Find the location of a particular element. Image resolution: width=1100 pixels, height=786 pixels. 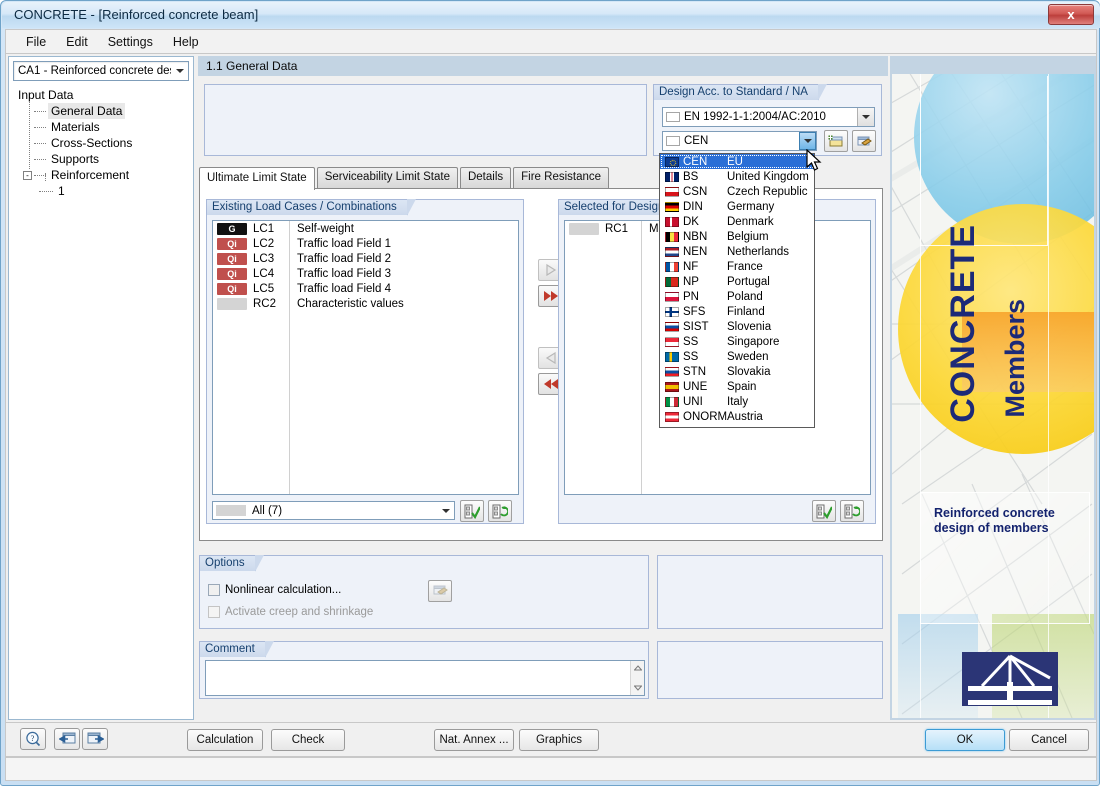

edit-standard-icon is located at coordinates (864, 141).